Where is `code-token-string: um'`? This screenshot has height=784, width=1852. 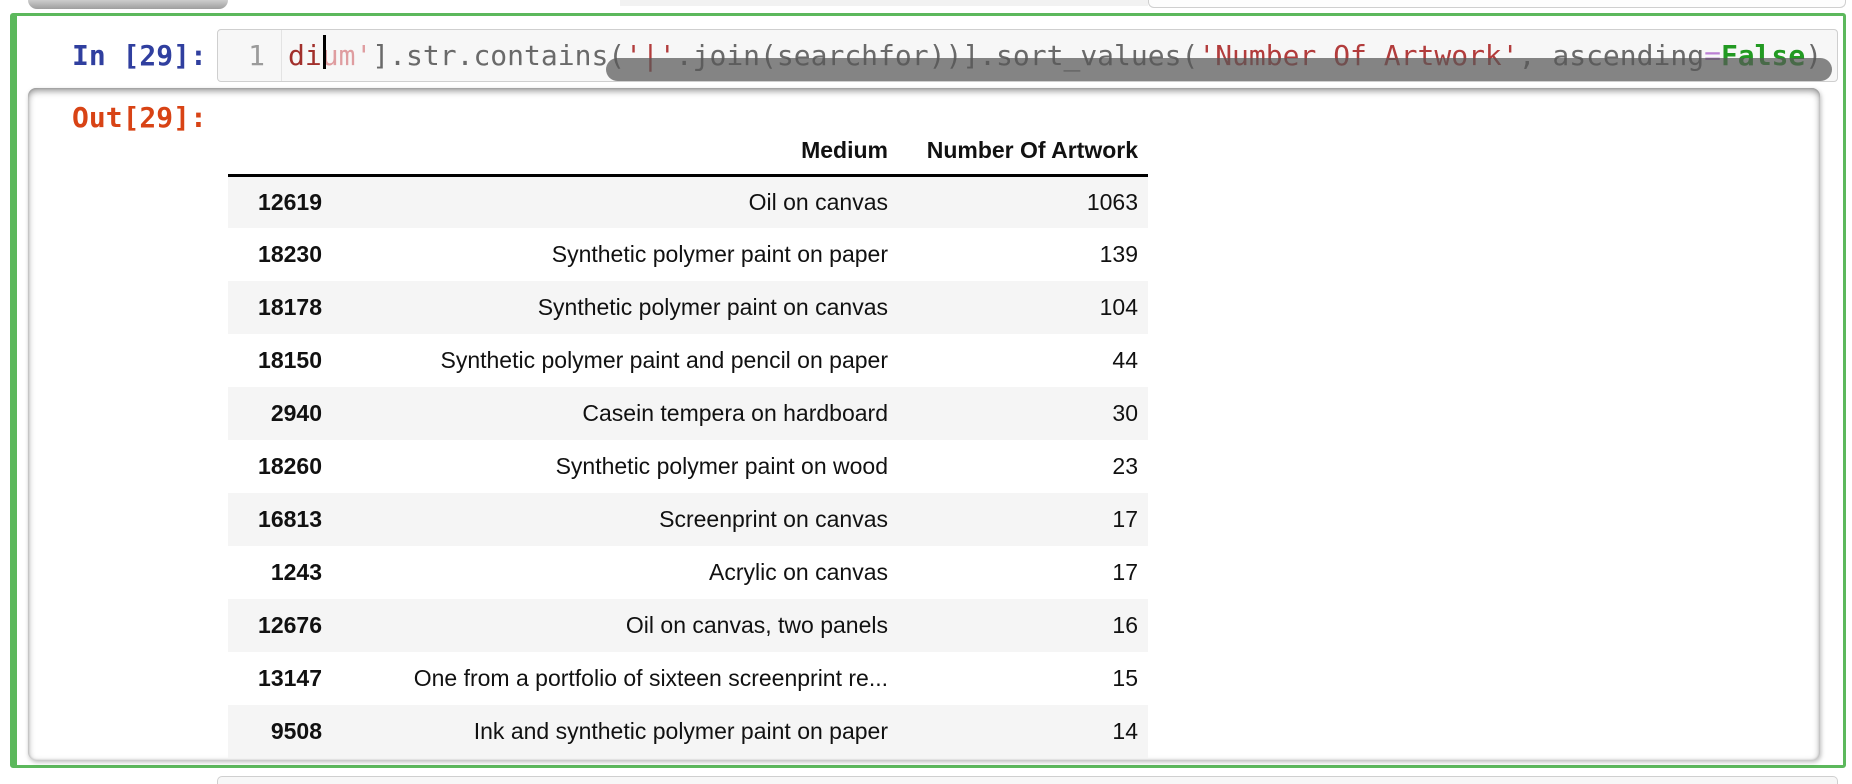
code-token-string: um' is located at coordinates (347, 55).